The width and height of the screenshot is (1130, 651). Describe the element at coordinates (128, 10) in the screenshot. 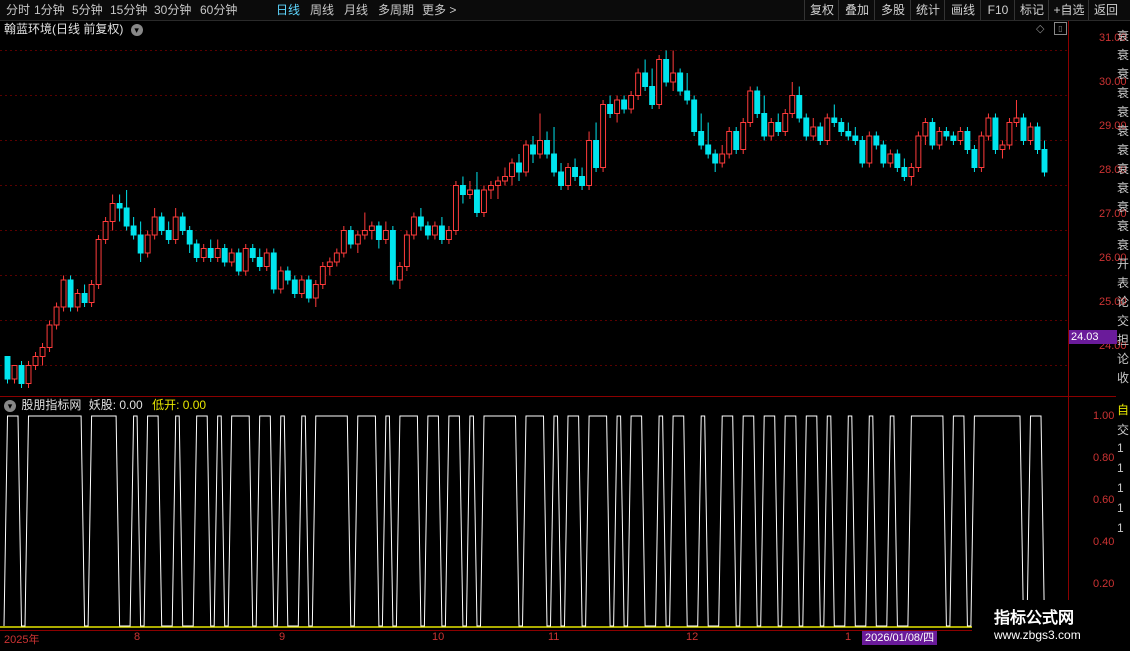

I see `tab-15min: 15分钟` at that location.